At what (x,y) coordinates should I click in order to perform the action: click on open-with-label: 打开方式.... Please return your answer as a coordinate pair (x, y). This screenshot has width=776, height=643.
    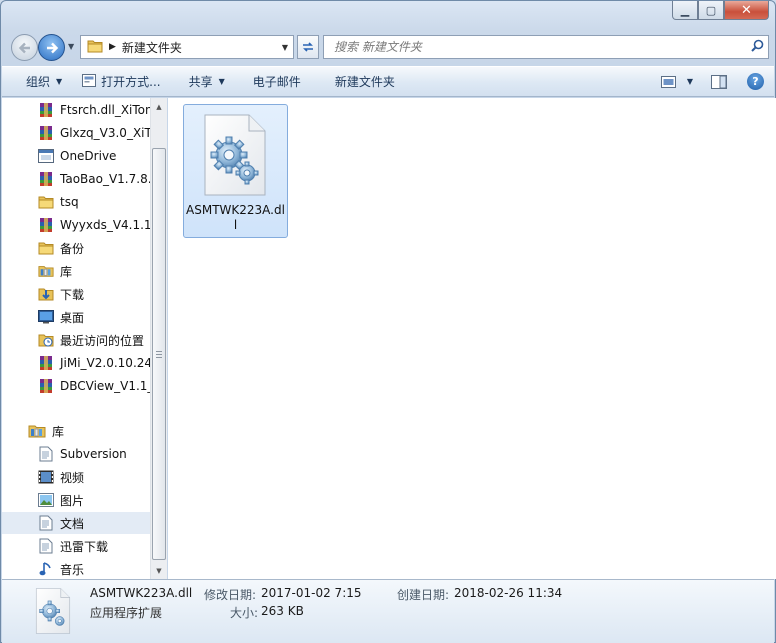
    Looking at the image, I should click on (131, 82).